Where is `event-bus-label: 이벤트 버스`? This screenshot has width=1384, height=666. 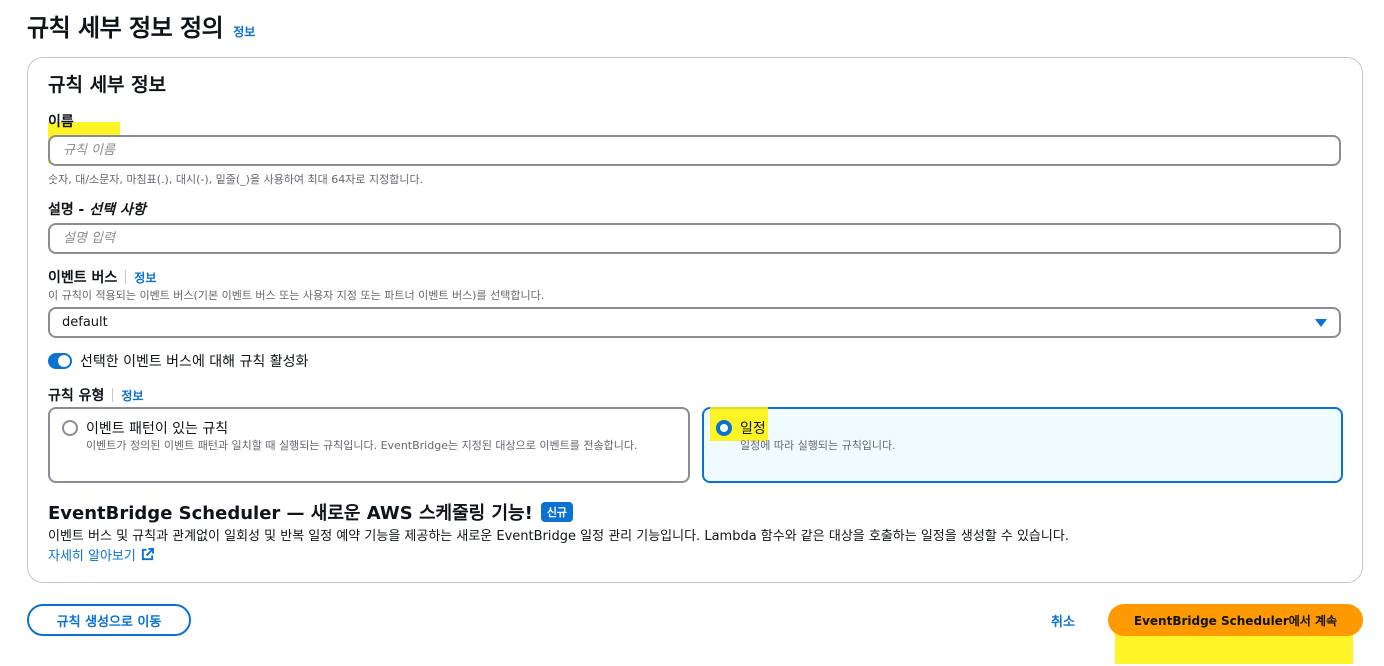
event-bus-label: 이벤트 버스 is located at coordinates (83, 278).